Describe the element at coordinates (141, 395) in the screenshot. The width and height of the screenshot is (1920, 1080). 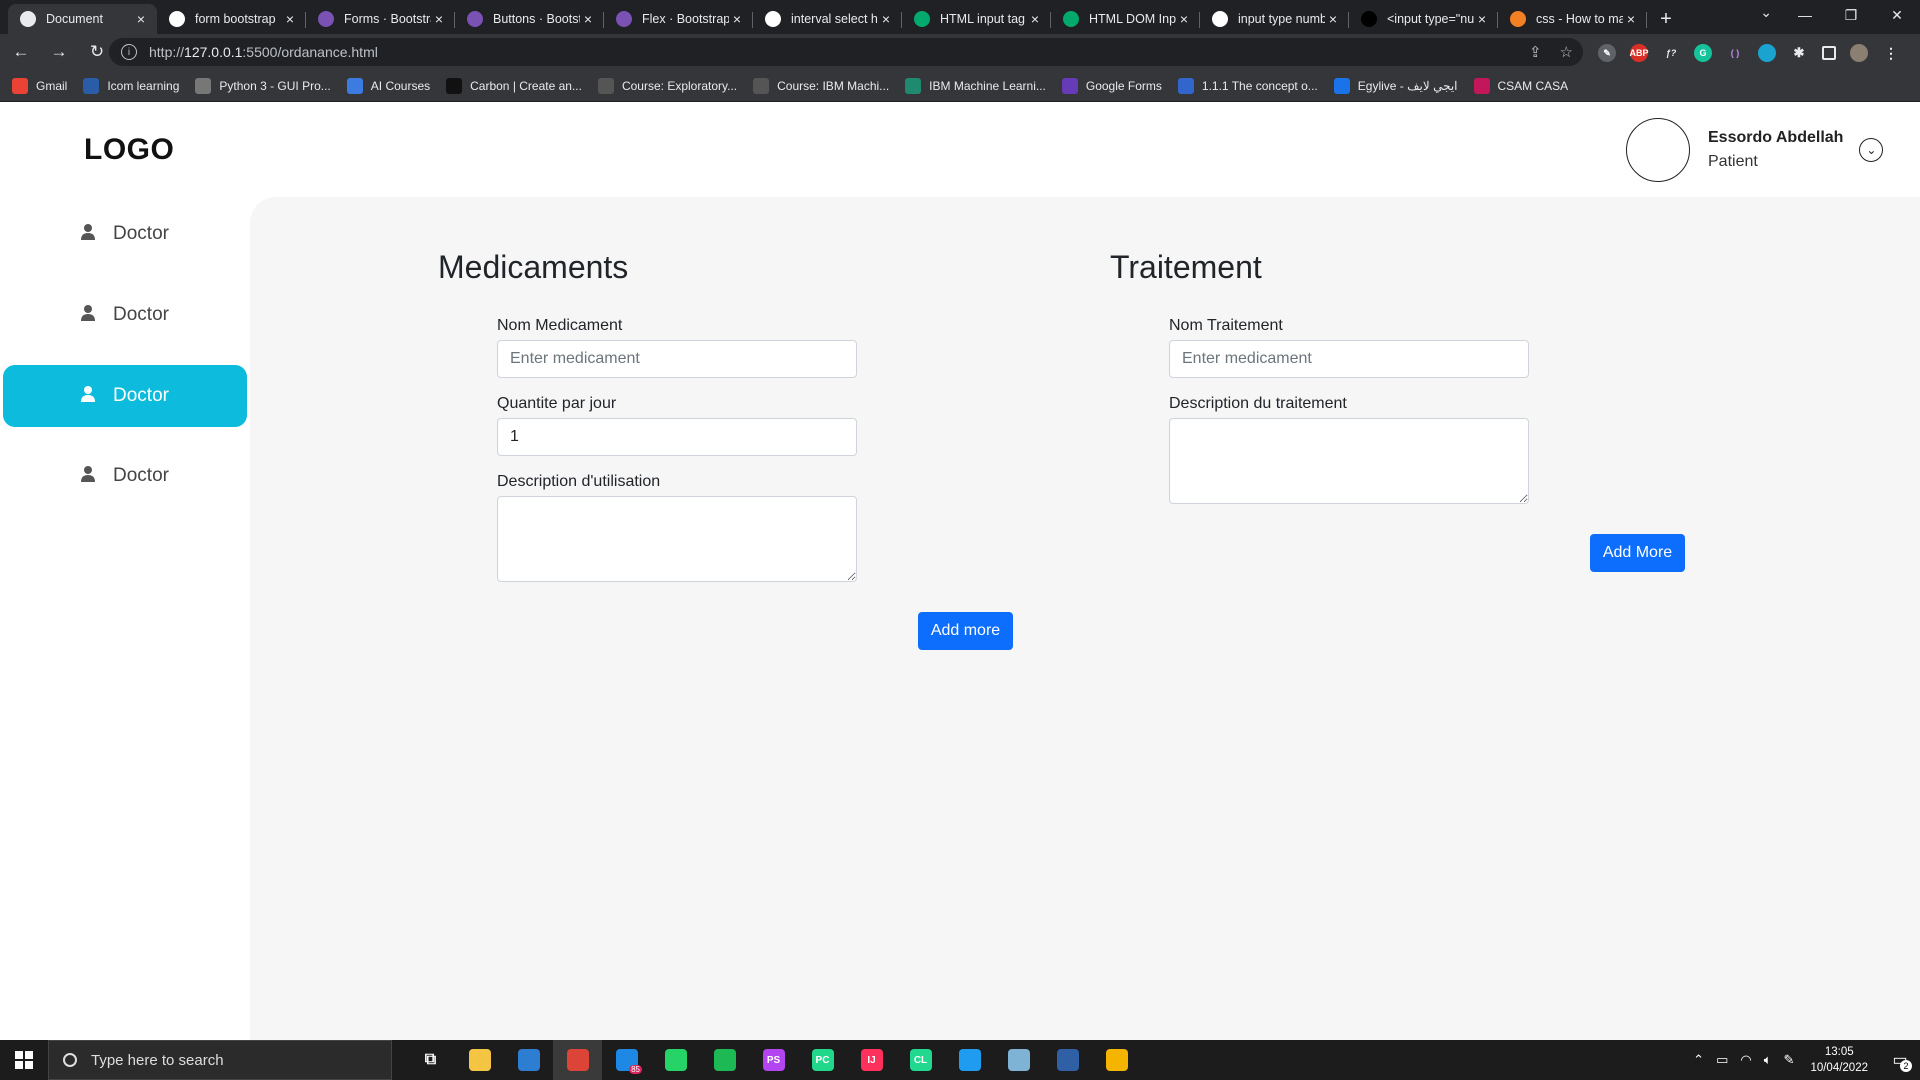
I see `sidebar-item-label: Doctor` at that location.